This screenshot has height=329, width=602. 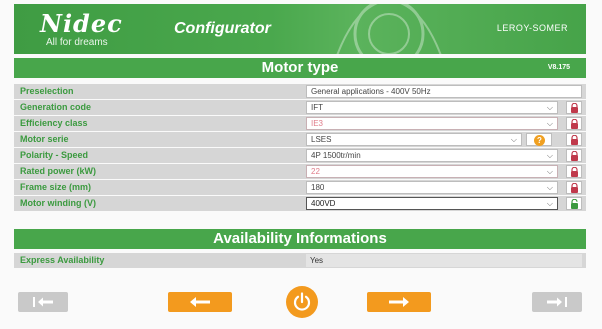 What do you see at coordinates (300, 187) in the screenshot?
I see `row-frame-size: Frame size (mm) 180 ⌵` at bounding box center [300, 187].